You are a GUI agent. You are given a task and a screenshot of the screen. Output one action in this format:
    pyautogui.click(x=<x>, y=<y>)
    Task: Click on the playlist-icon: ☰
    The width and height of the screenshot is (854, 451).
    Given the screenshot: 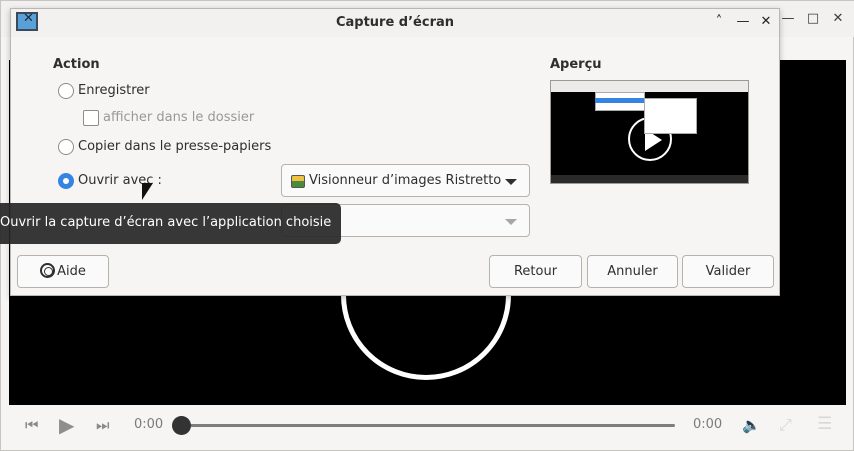 What is the action you would take?
    pyautogui.click(x=824, y=424)
    